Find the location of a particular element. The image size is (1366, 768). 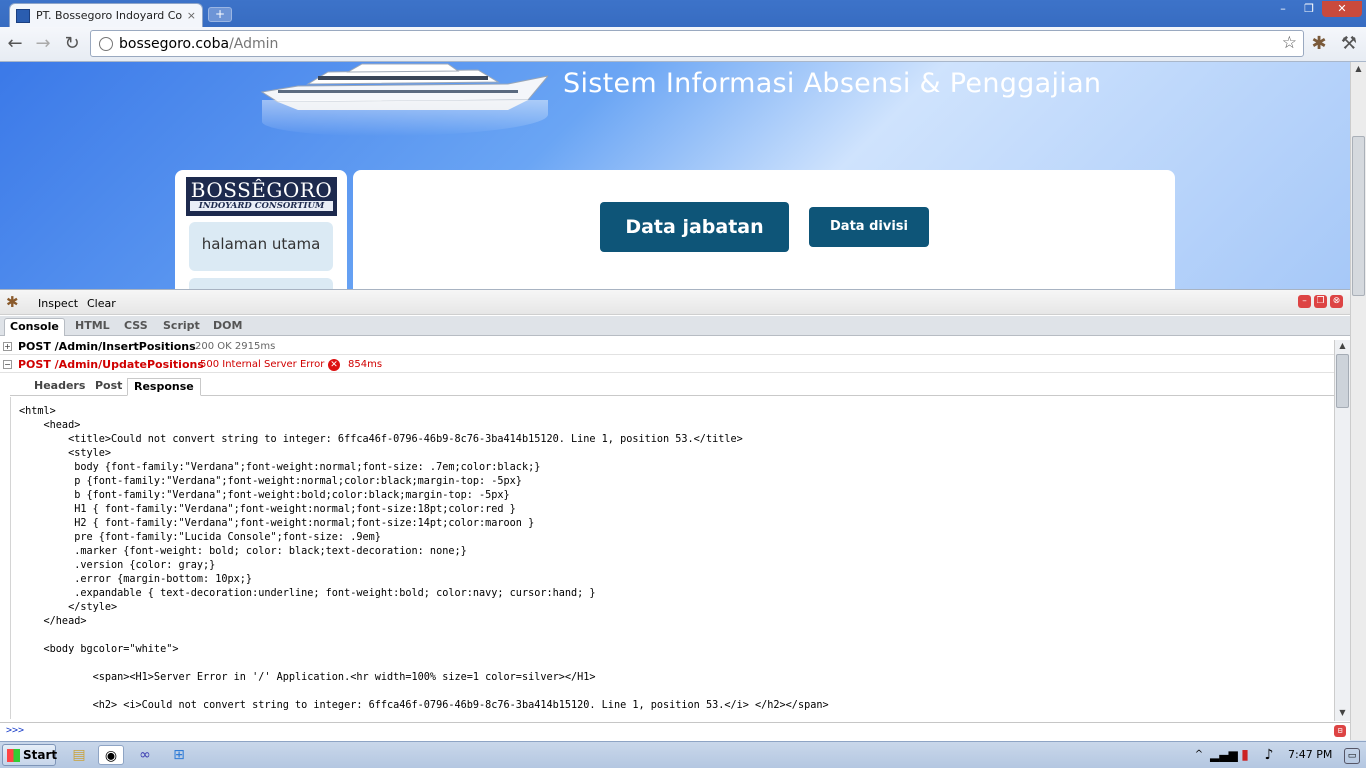

main-content: Data jabatan Data divisi is located at coordinates (764, 230).